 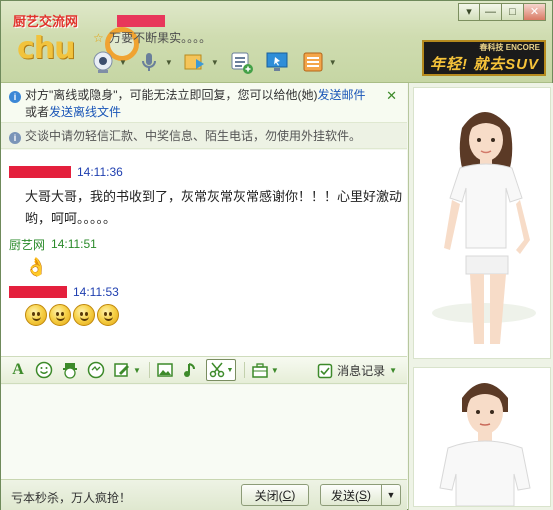 What do you see at coordinates (72, 315) in the screenshot?
I see `smiley-row` at bounding box center [72, 315].